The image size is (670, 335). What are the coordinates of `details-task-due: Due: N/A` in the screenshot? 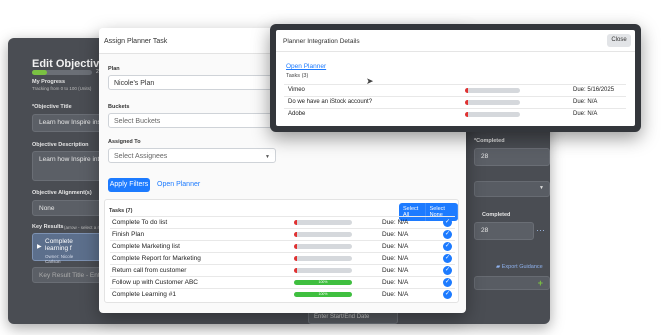 It's located at (585, 102).